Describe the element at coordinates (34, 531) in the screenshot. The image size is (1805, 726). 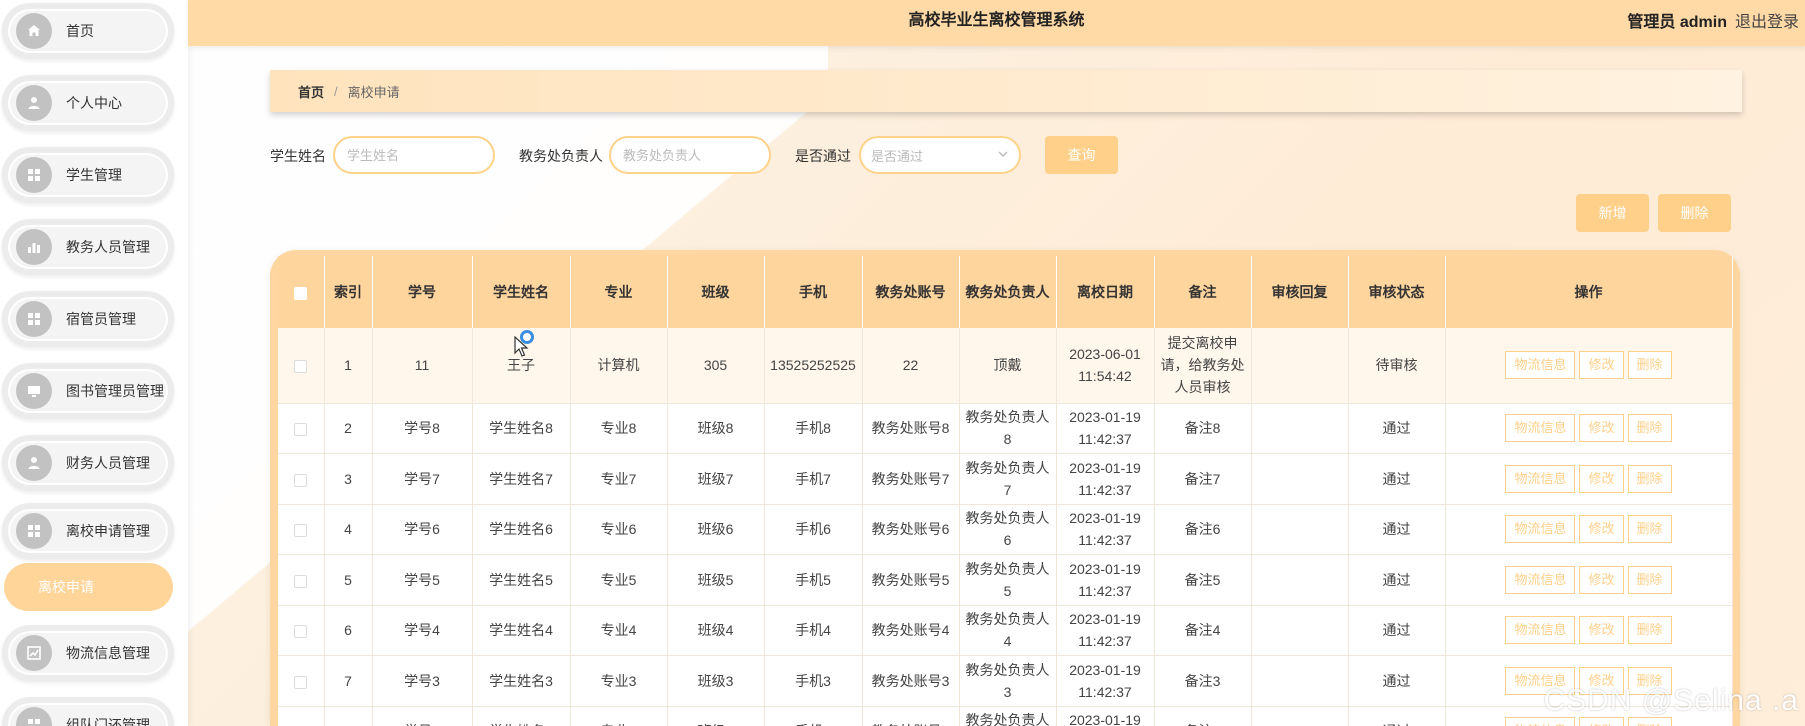
I see `grid-icon` at that location.